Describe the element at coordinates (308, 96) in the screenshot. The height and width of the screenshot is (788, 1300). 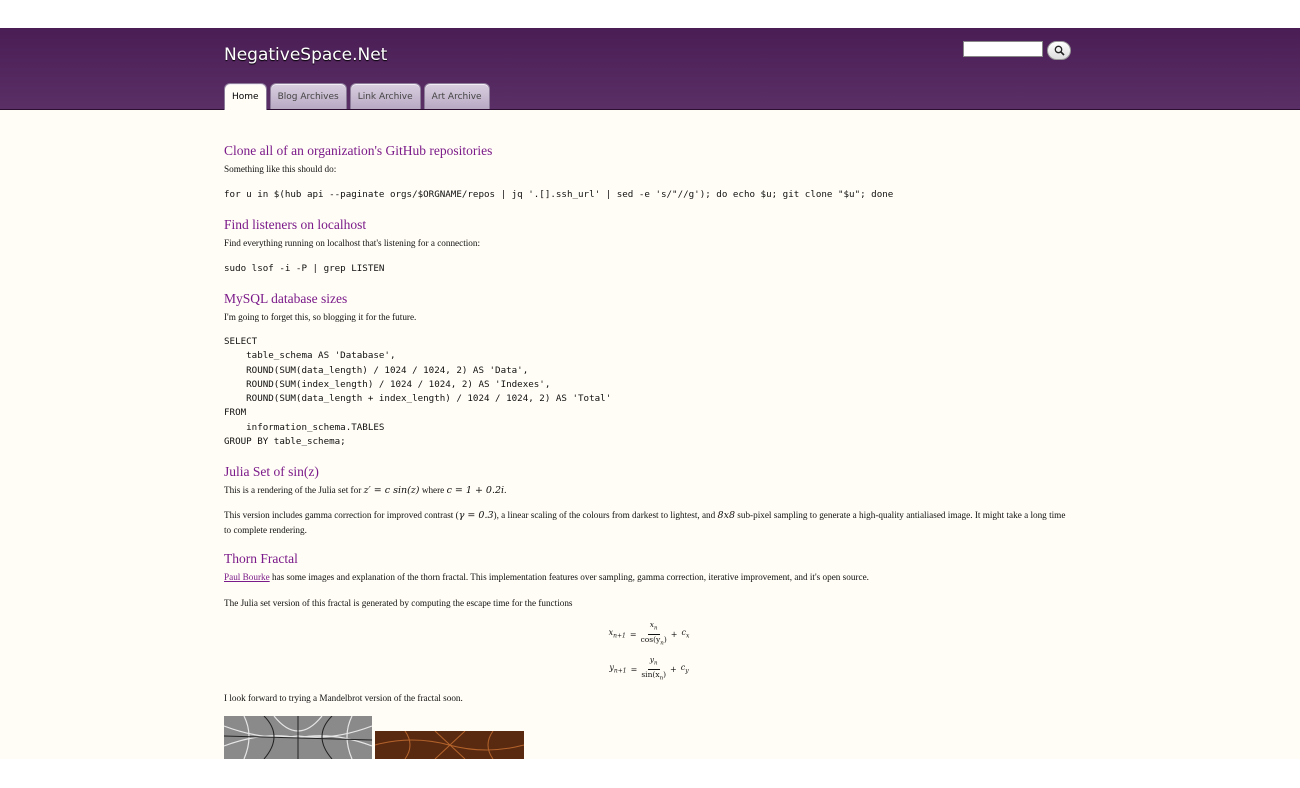
I see `tab-blog-archives: Blog Archives` at that location.